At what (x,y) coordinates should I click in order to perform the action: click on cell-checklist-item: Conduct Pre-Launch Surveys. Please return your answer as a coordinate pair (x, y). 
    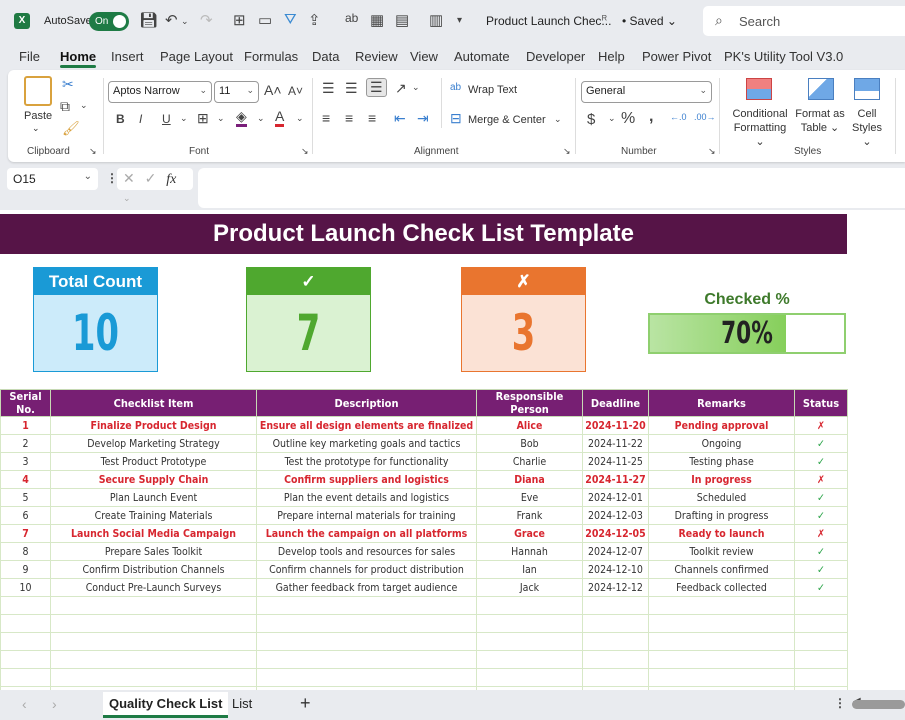
    Looking at the image, I should click on (153, 587).